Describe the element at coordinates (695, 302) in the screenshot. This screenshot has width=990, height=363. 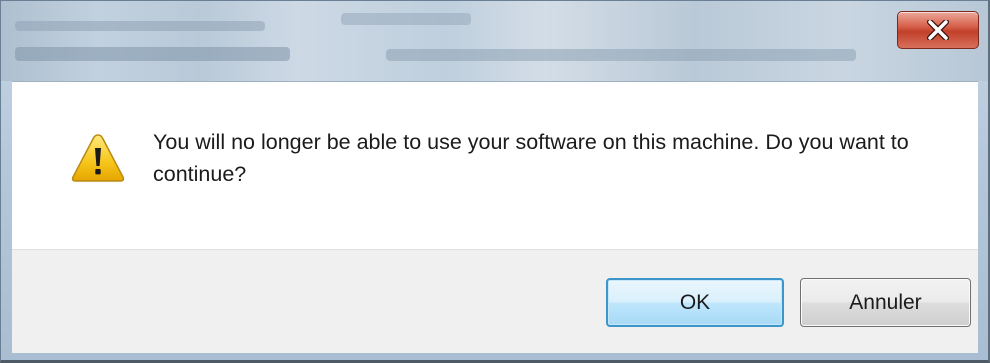
I see `ok-button: OK` at that location.